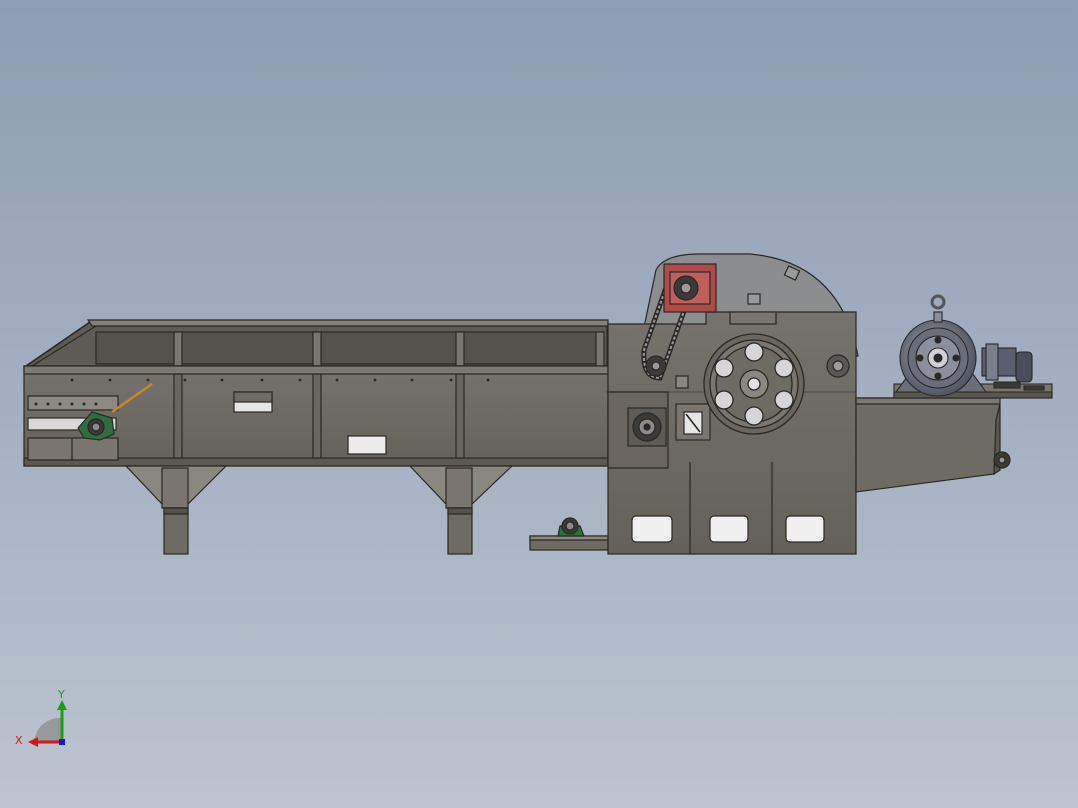 The width and height of the screenshot is (1078, 808). What do you see at coordinates (62, 705) in the screenshot?
I see `y-axis-arrowhead` at bounding box center [62, 705].